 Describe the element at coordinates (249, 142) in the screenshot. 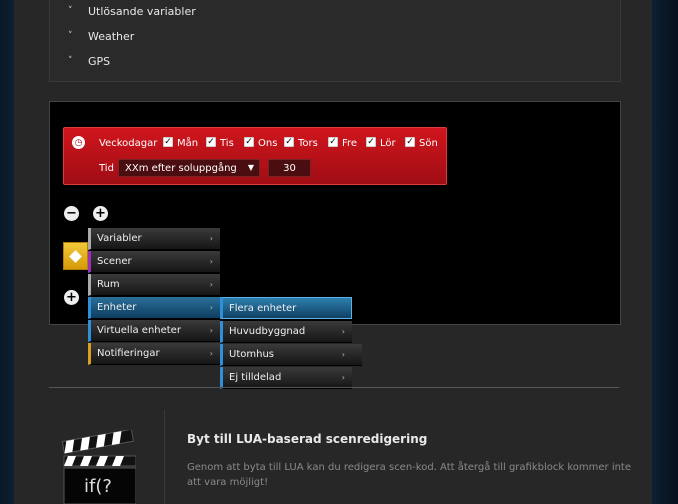

I see `checkbox-wed: ✓` at that location.